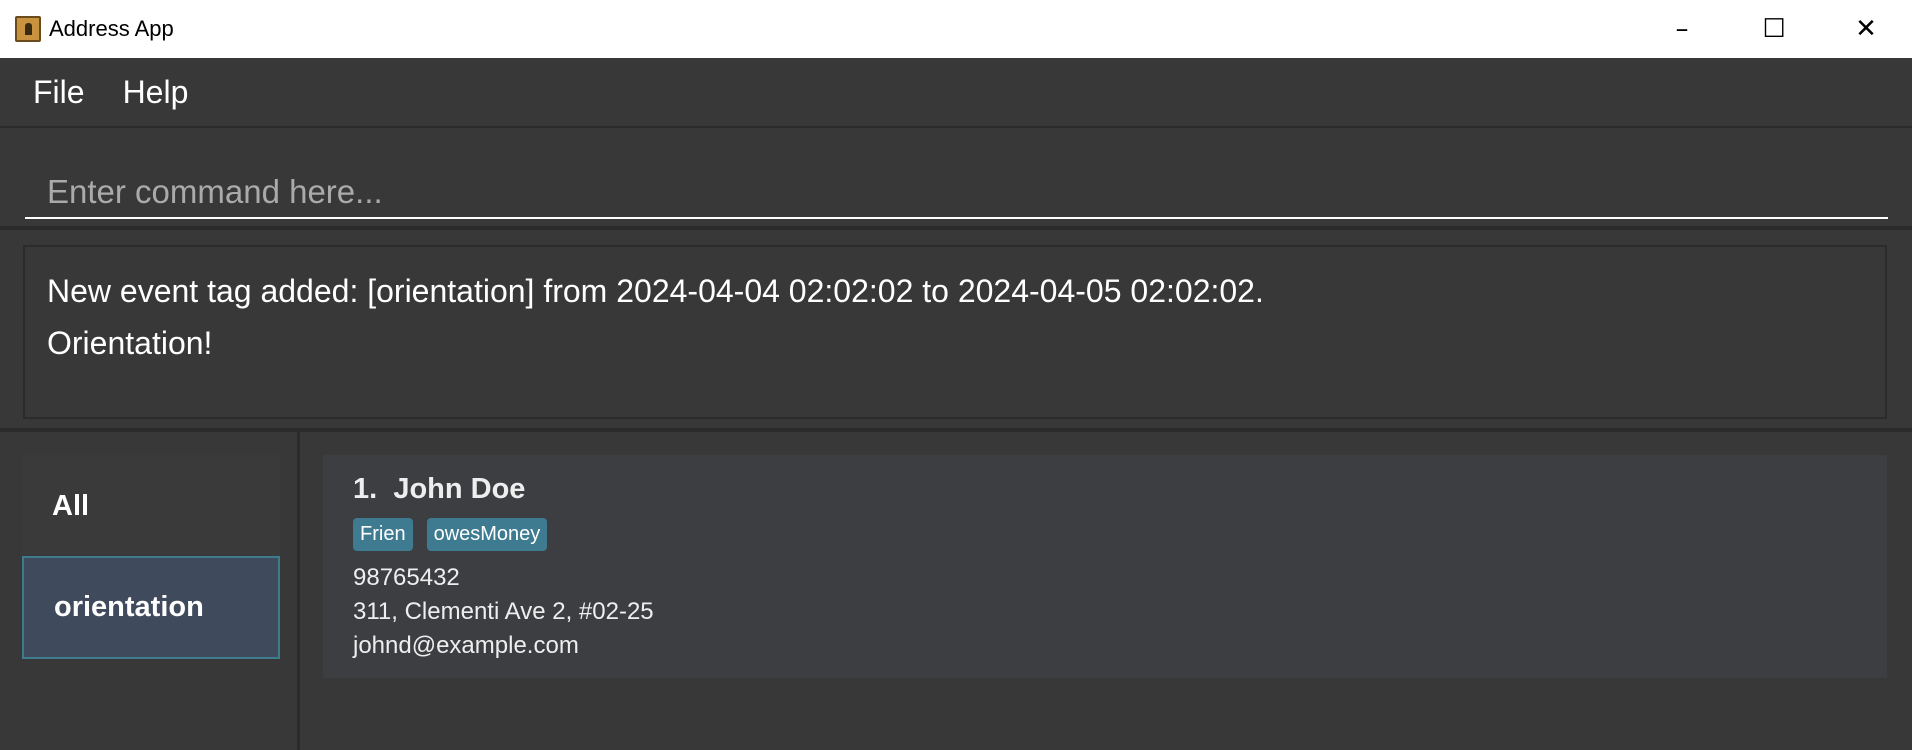 The height and width of the screenshot is (750, 1912). Describe the element at coordinates (487, 534) in the screenshot. I see `tag: owesMoney` at that location.